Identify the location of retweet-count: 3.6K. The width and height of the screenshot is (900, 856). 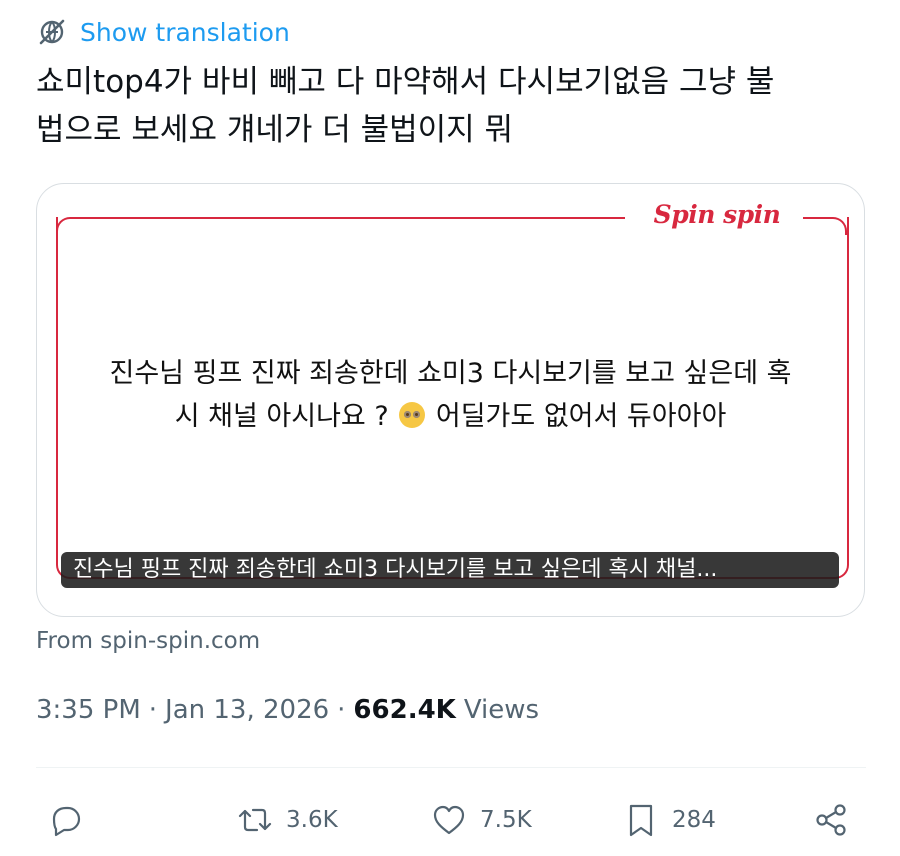
(312, 820).